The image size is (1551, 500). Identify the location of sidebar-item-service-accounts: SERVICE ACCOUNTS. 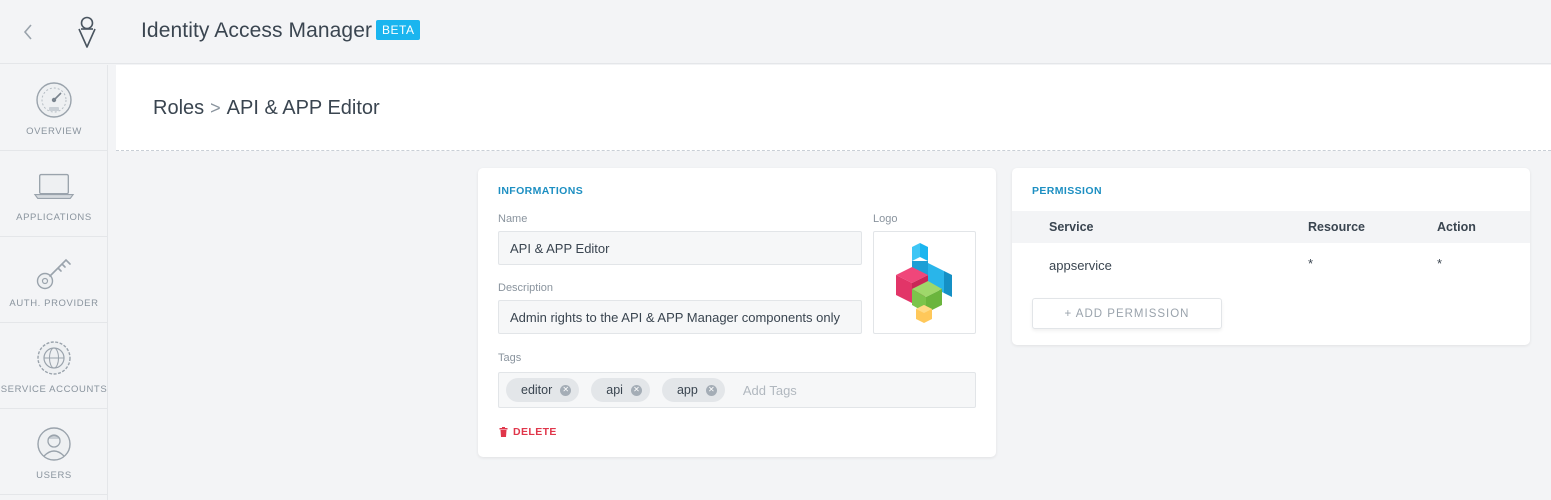
(54, 366).